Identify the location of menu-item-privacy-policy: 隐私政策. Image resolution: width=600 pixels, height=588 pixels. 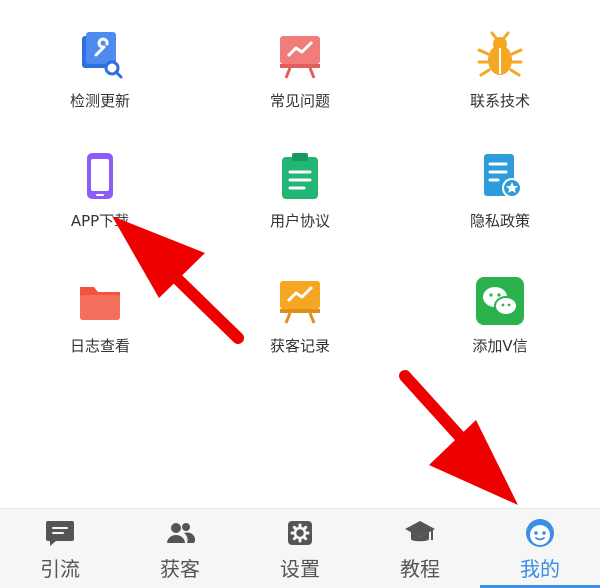
(500, 190).